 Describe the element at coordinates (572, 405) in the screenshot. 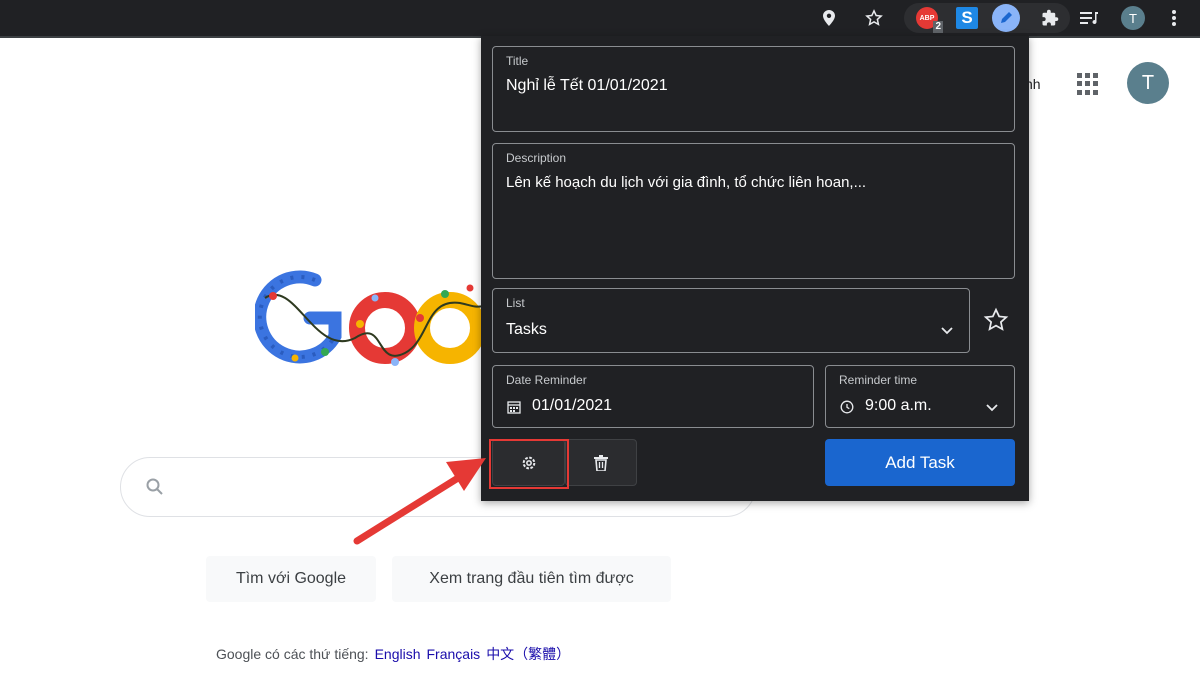

I see `date-value: 01/01/2021` at that location.